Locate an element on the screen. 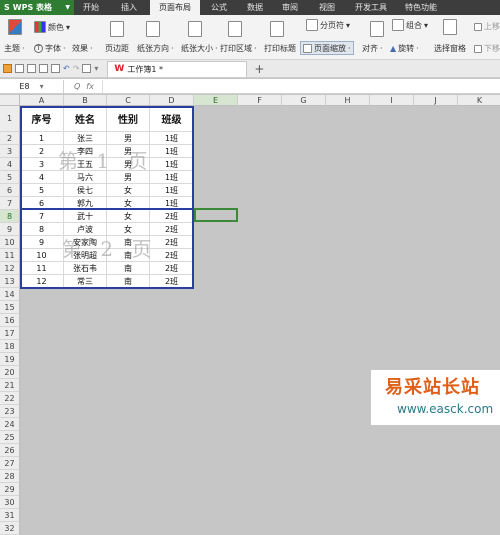 The width and height of the screenshot is (500, 535). row-header-4: 4 is located at coordinates (10, 164).